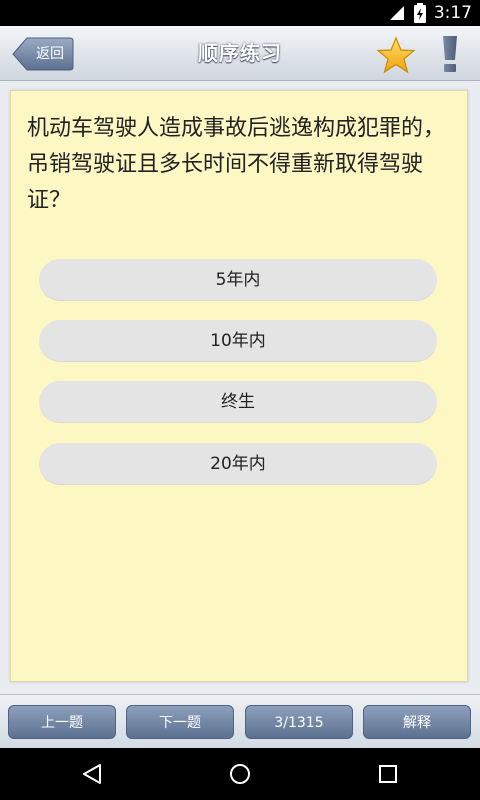  Describe the element at coordinates (238, 464) in the screenshot. I see `option-4: 20年内` at that location.